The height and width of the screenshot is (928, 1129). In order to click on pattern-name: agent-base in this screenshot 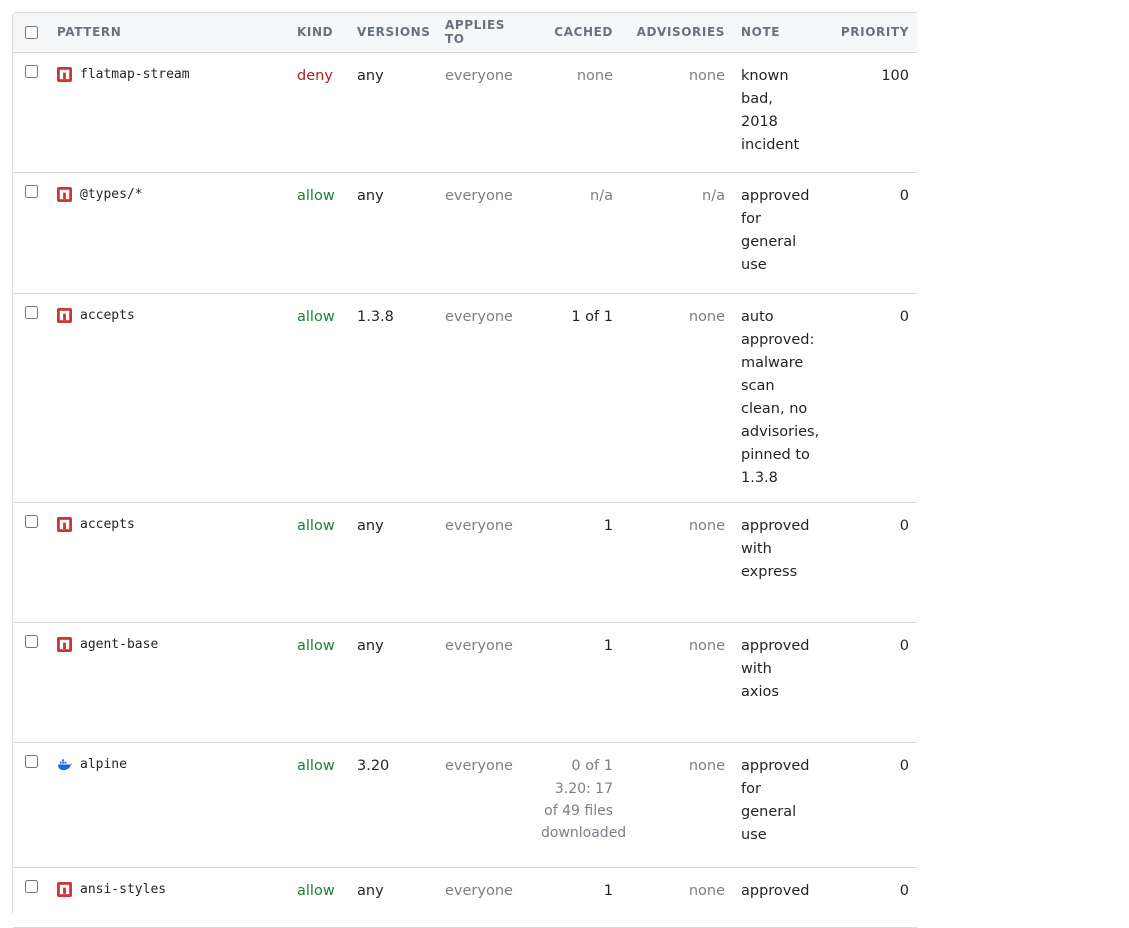, I will do `click(119, 644)`.